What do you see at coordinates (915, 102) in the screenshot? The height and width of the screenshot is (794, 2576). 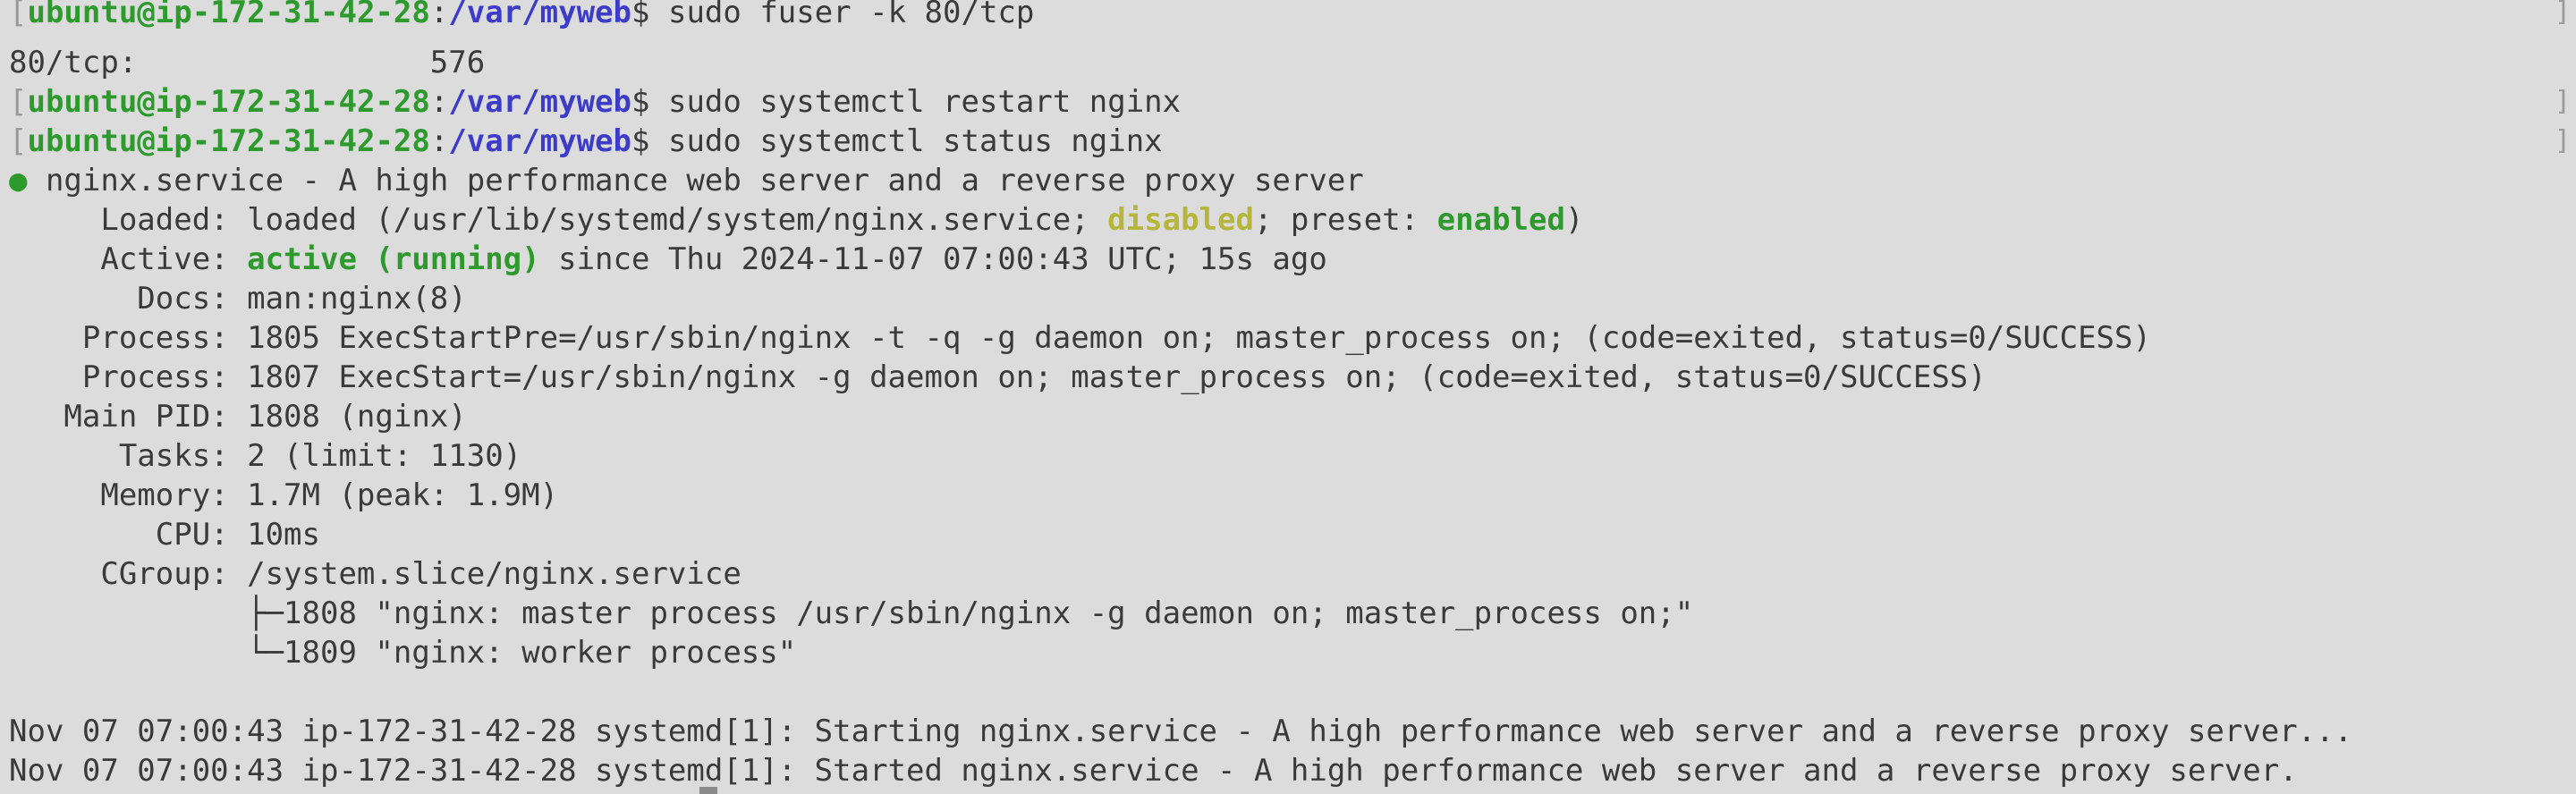 I see `command-text: sudo systemctl restart nginx` at bounding box center [915, 102].